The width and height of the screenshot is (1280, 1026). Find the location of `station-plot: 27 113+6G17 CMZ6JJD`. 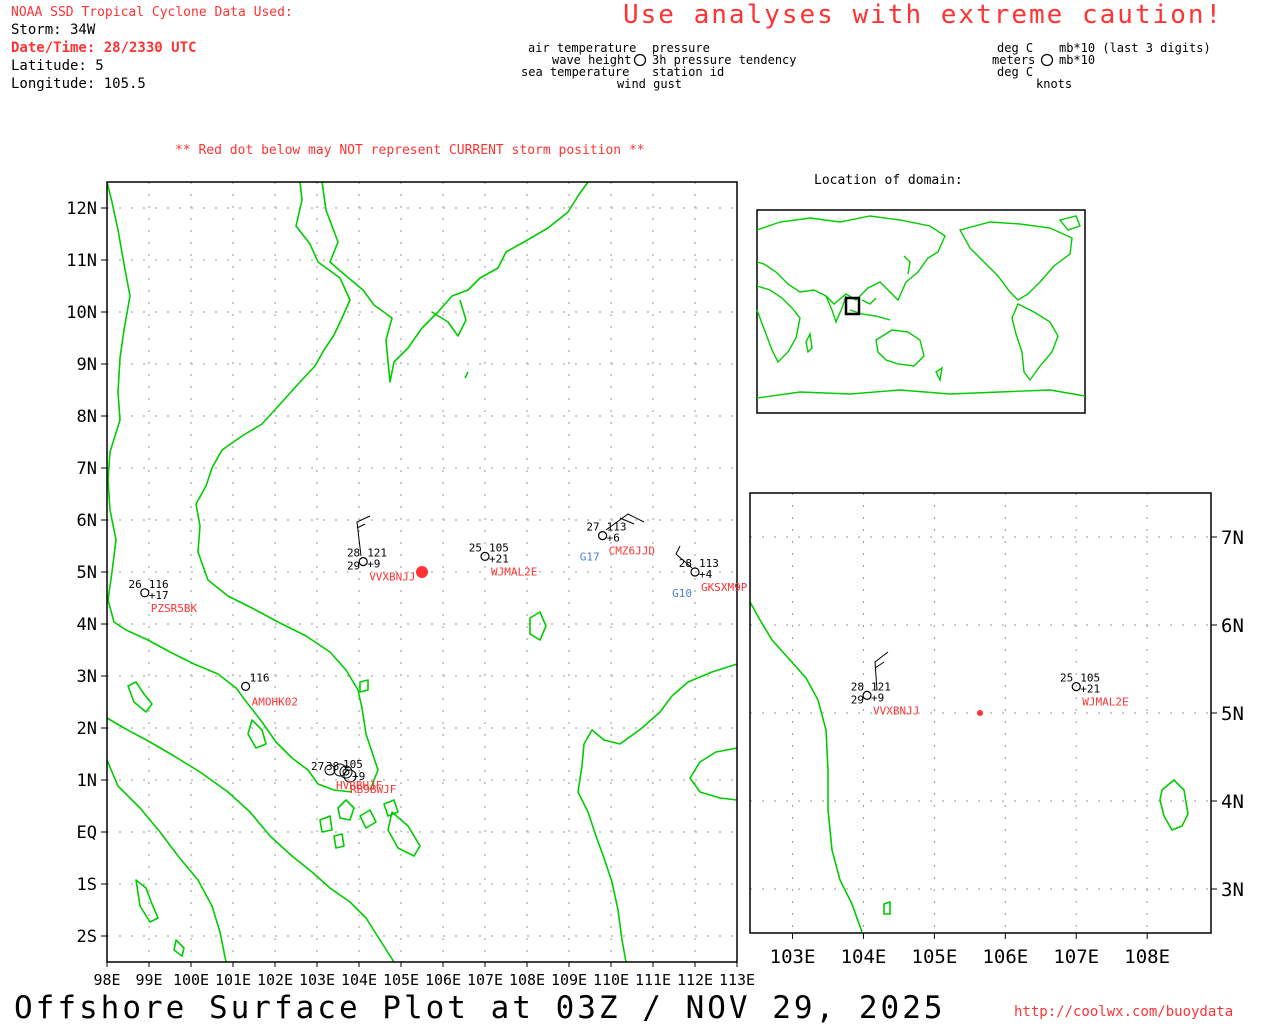

station-plot: 27 113+6G17 CMZ6JJD is located at coordinates (617, 542).